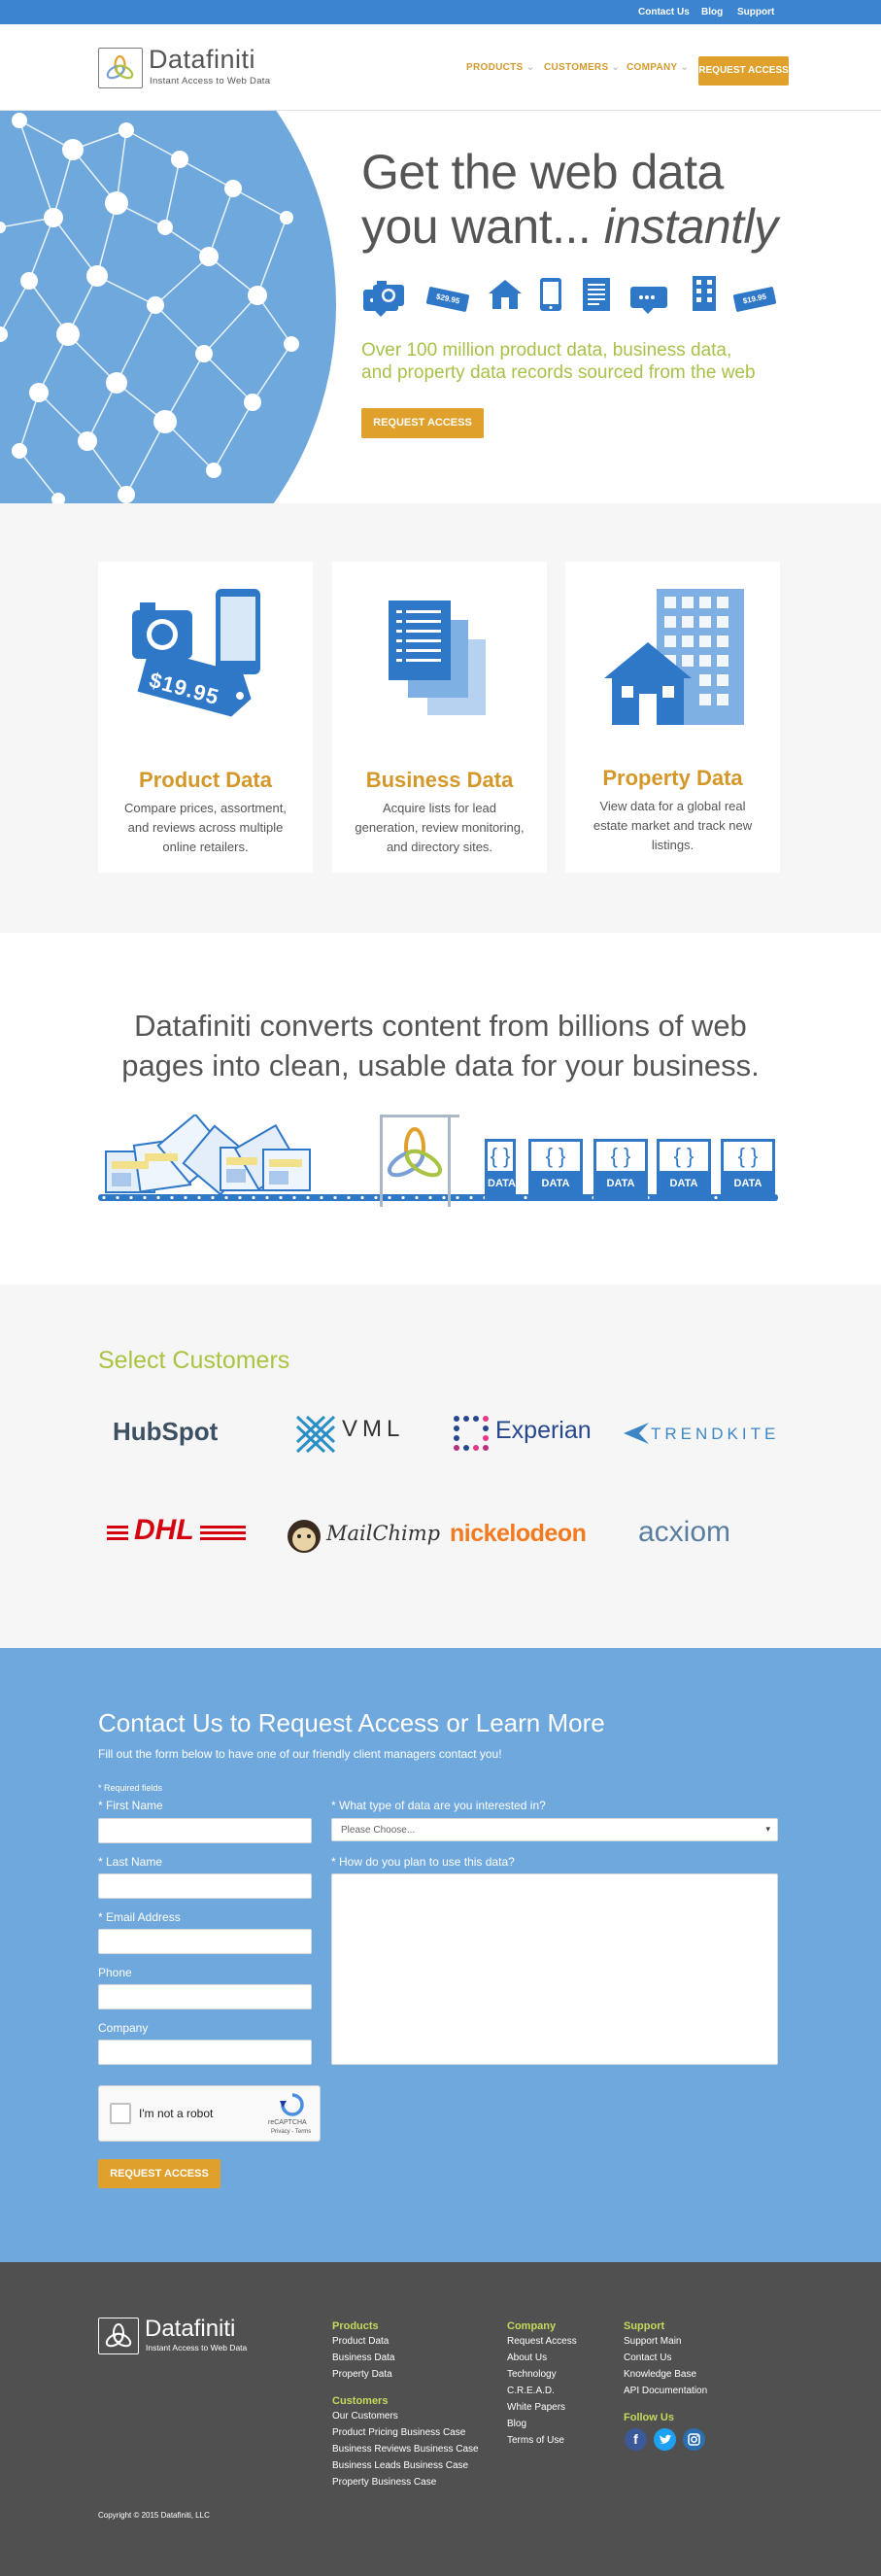 Image resolution: width=881 pixels, height=2576 pixels. I want to click on last-name-field, so click(205, 1886).